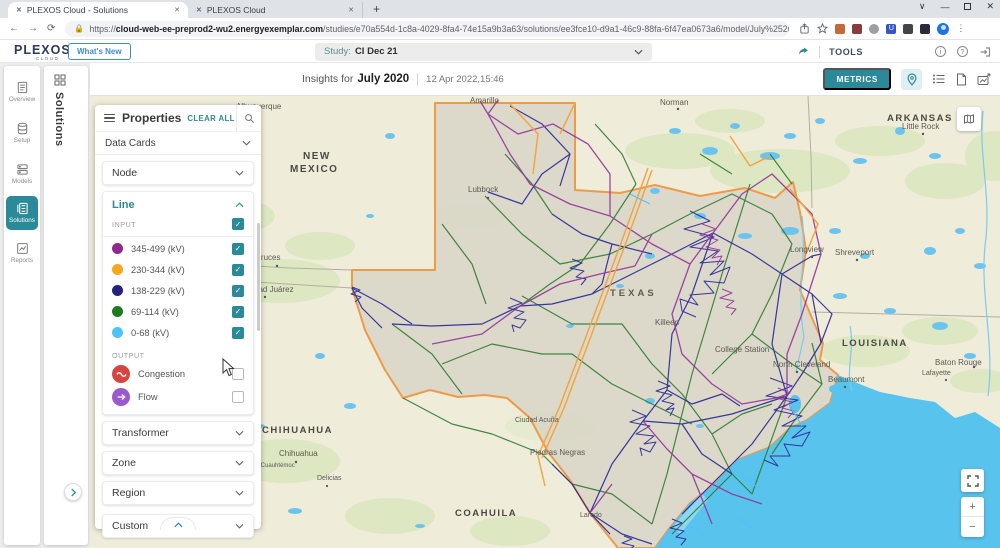 This screenshot has height=548, width=1000. Describe the element at coordinates (314, 169) in the screenshot. I see `svg-text: MEXICO` at that location.